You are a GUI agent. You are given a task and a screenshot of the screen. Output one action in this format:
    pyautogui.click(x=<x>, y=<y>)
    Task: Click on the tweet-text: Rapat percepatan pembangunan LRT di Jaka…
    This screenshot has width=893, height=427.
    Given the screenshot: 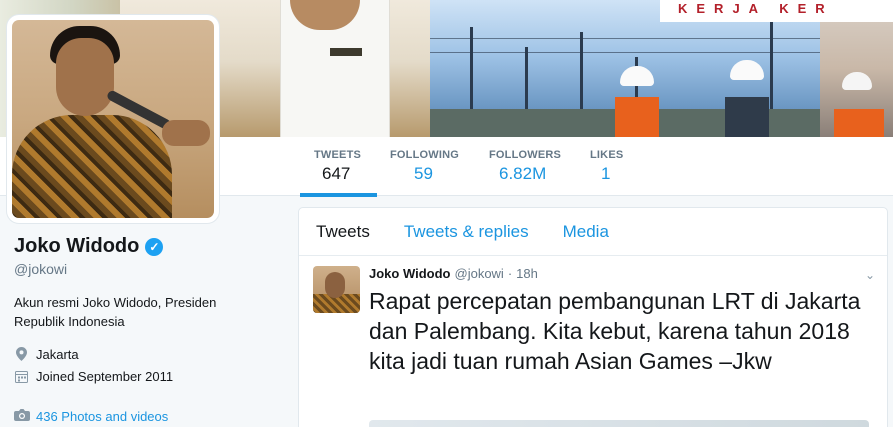 What is the action you would take?
    pyautogui.click(x=615, y=331)
    